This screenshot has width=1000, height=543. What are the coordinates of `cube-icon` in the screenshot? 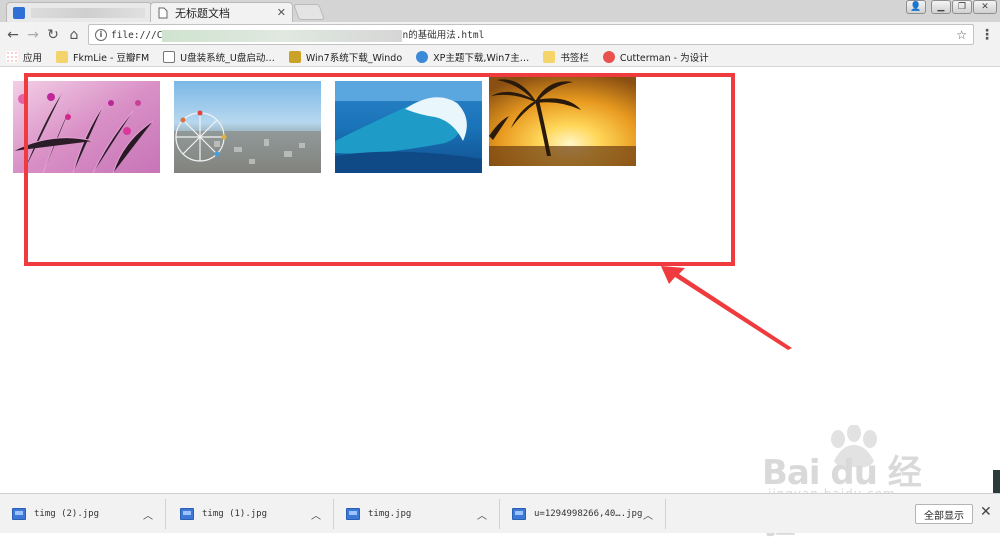 It's located at (294, 56).